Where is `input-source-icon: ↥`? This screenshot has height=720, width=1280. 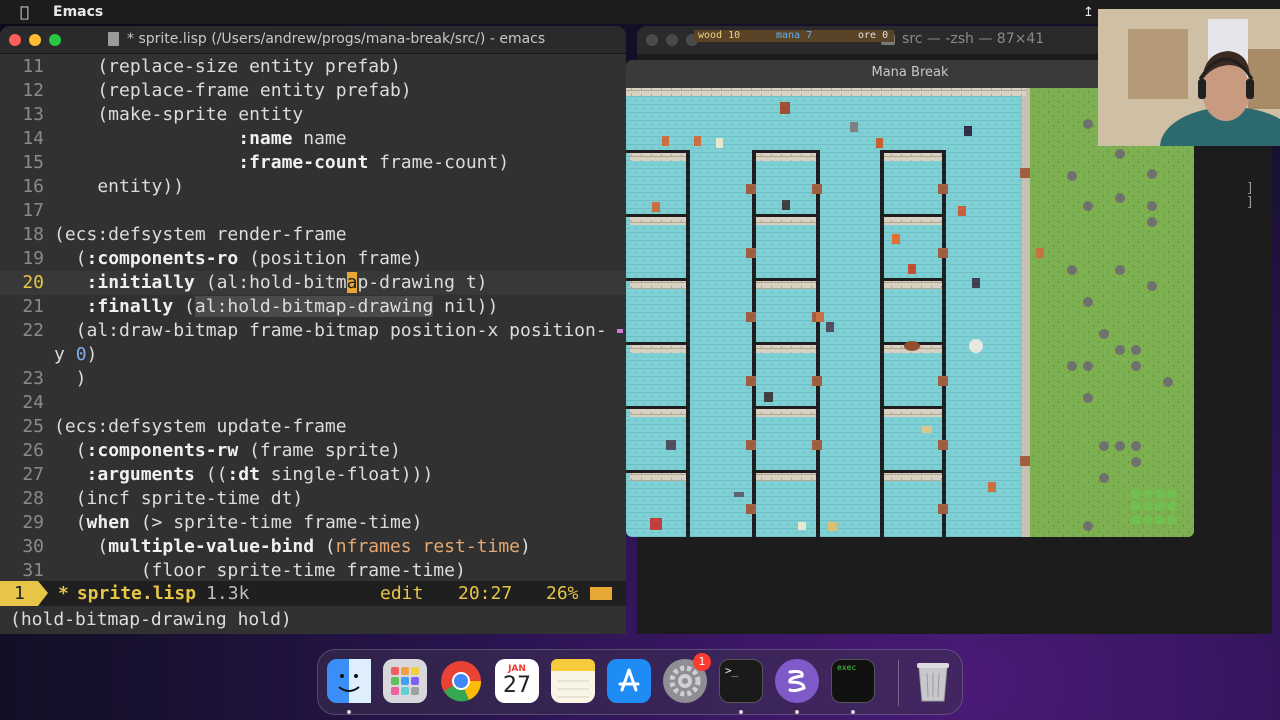
input-source-icon: ↥ is located at coordinates (1088, 12).